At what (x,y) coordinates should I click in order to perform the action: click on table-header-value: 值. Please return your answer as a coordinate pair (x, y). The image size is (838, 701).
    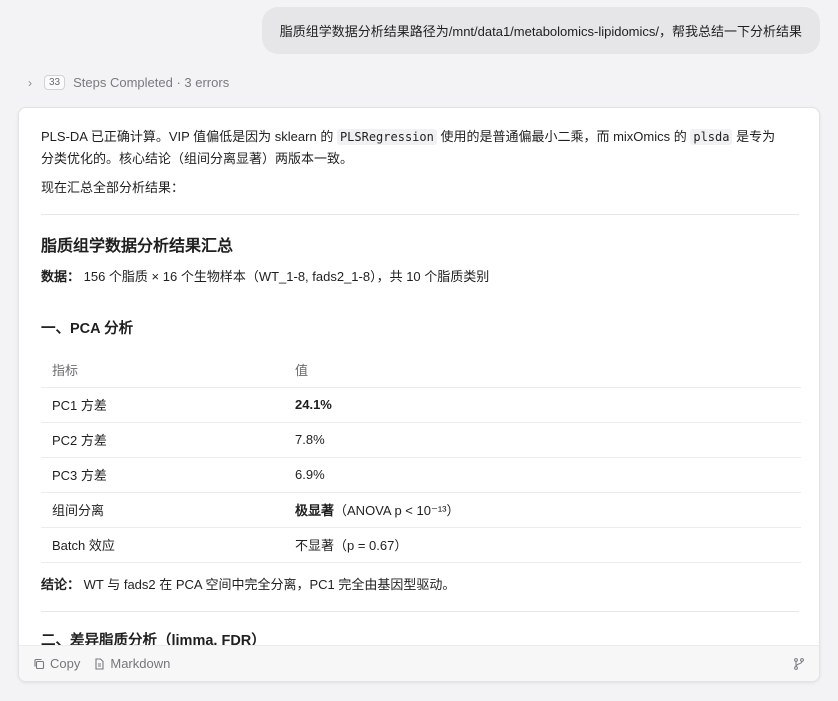
    Looking at the image, I should click on (542, 370).